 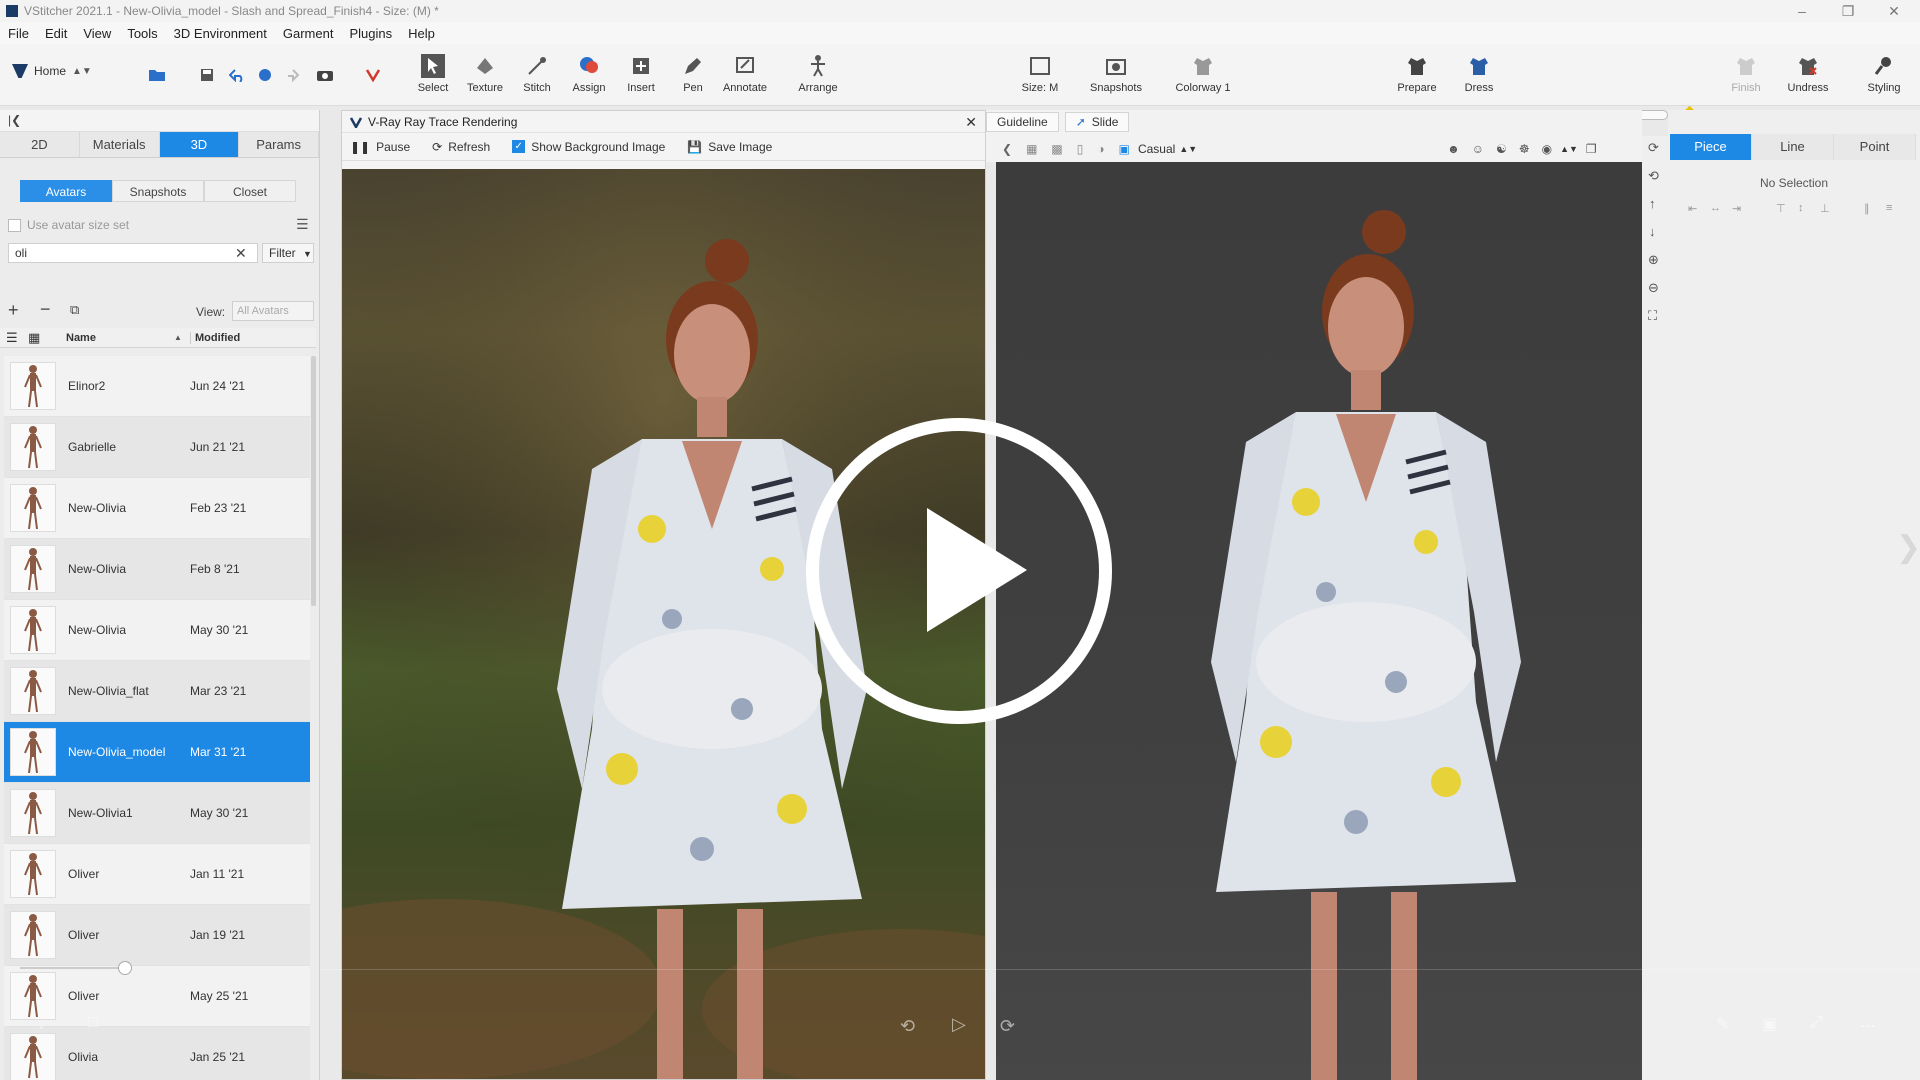 I want to click on home-dropdown: Home ▲▼, so click(x=52, y=71).